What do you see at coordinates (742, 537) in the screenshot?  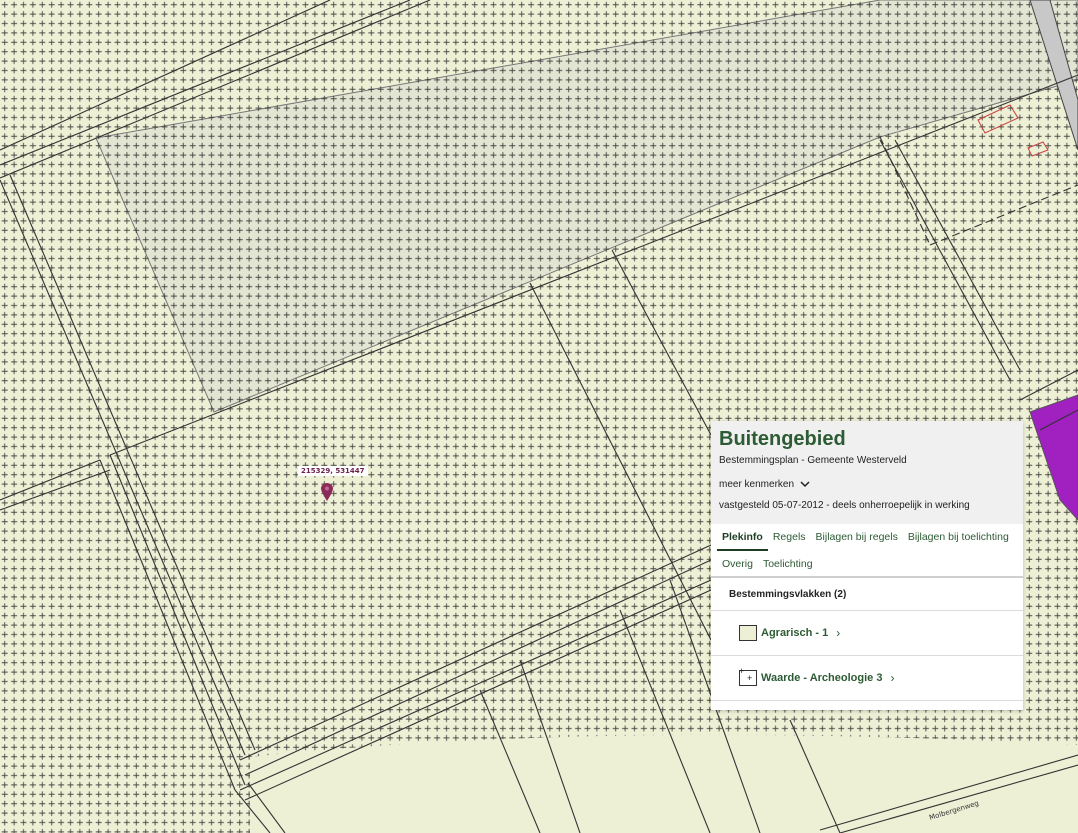 I see `tab-plekinfo: Plekinfo` at bounding box center [742, 537].